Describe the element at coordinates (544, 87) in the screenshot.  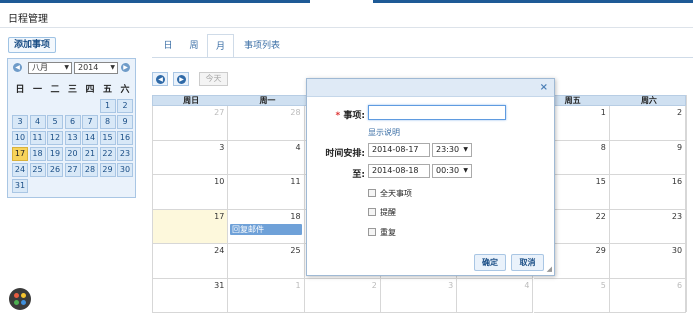
I see `close-icon: ×` at that location.